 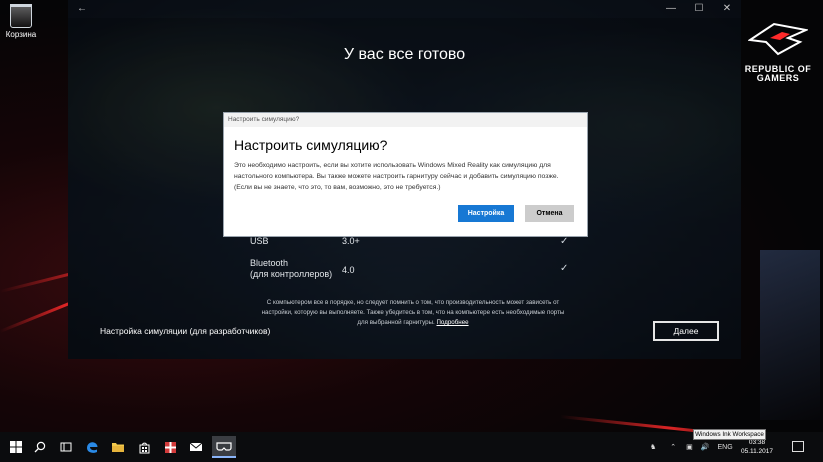 What do you see at coordinates (351, 241) in the screenshot?
I see `requirement-value: 3.0+` at bounding box center [351, 241].